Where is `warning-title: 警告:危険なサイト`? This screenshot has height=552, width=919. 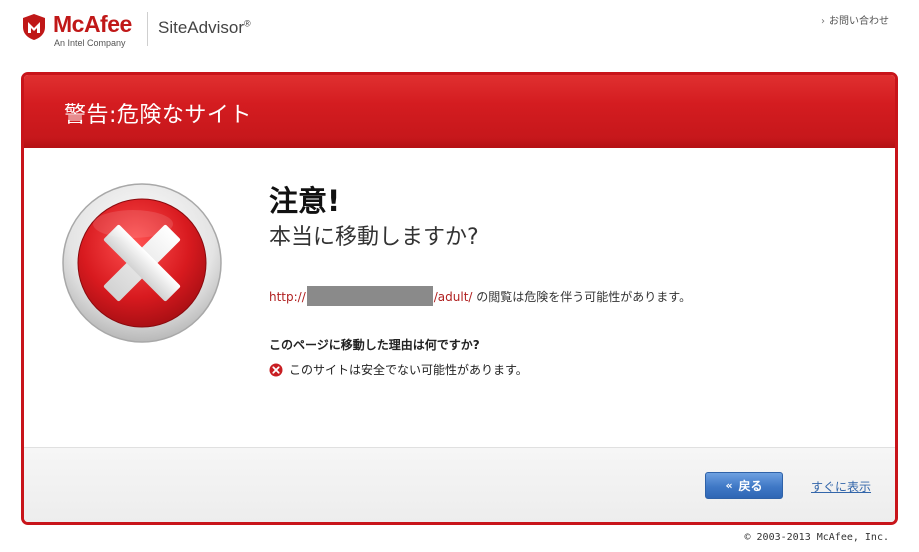 warning-title: 警告:危険なサイト is located at coordinates (158, 115).